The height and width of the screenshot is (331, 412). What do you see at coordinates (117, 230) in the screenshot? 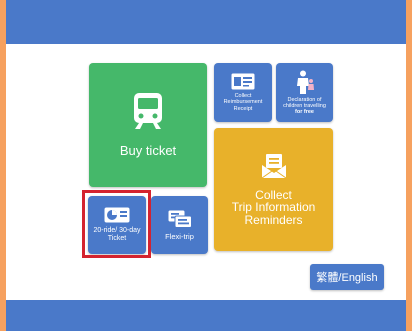
I see `20-ride-label-1: 20-ride/ 30-day` at bounding box center [117, 230].